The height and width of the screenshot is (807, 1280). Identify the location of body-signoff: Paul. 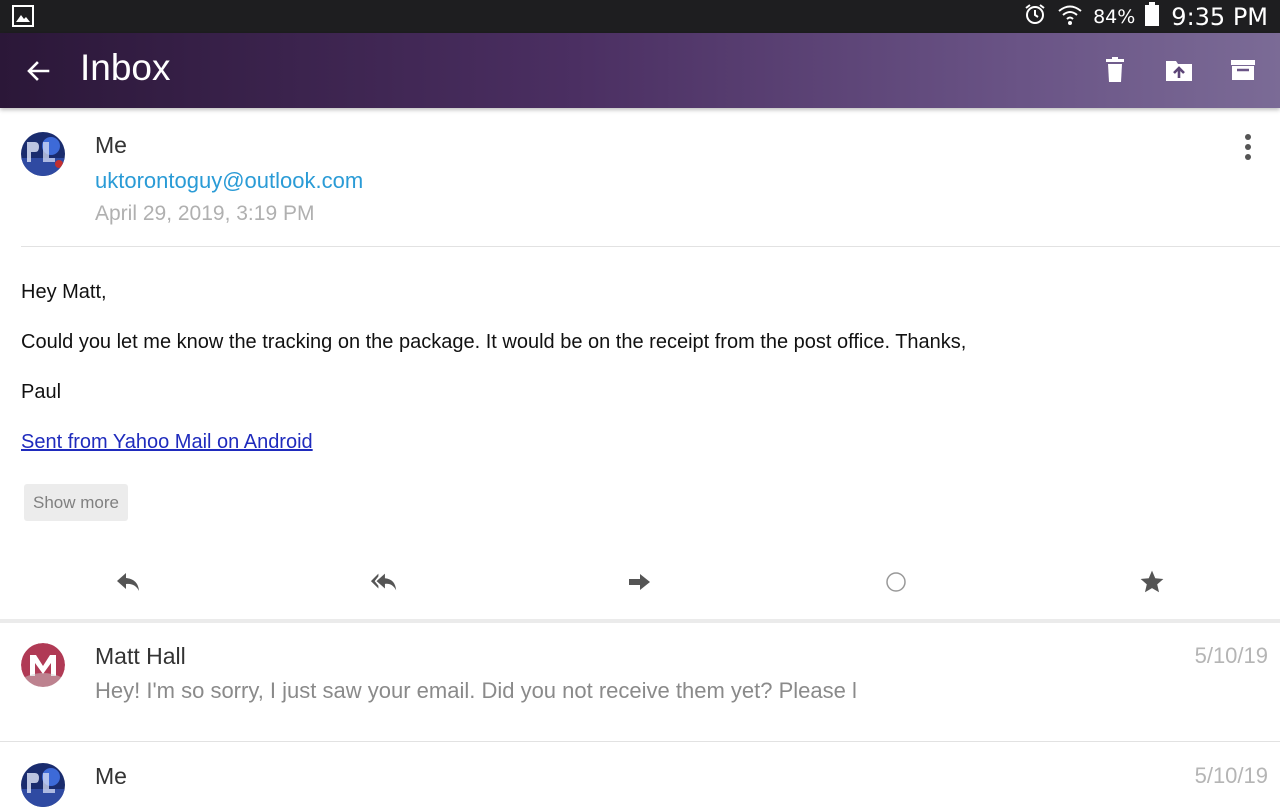
(41, 392).